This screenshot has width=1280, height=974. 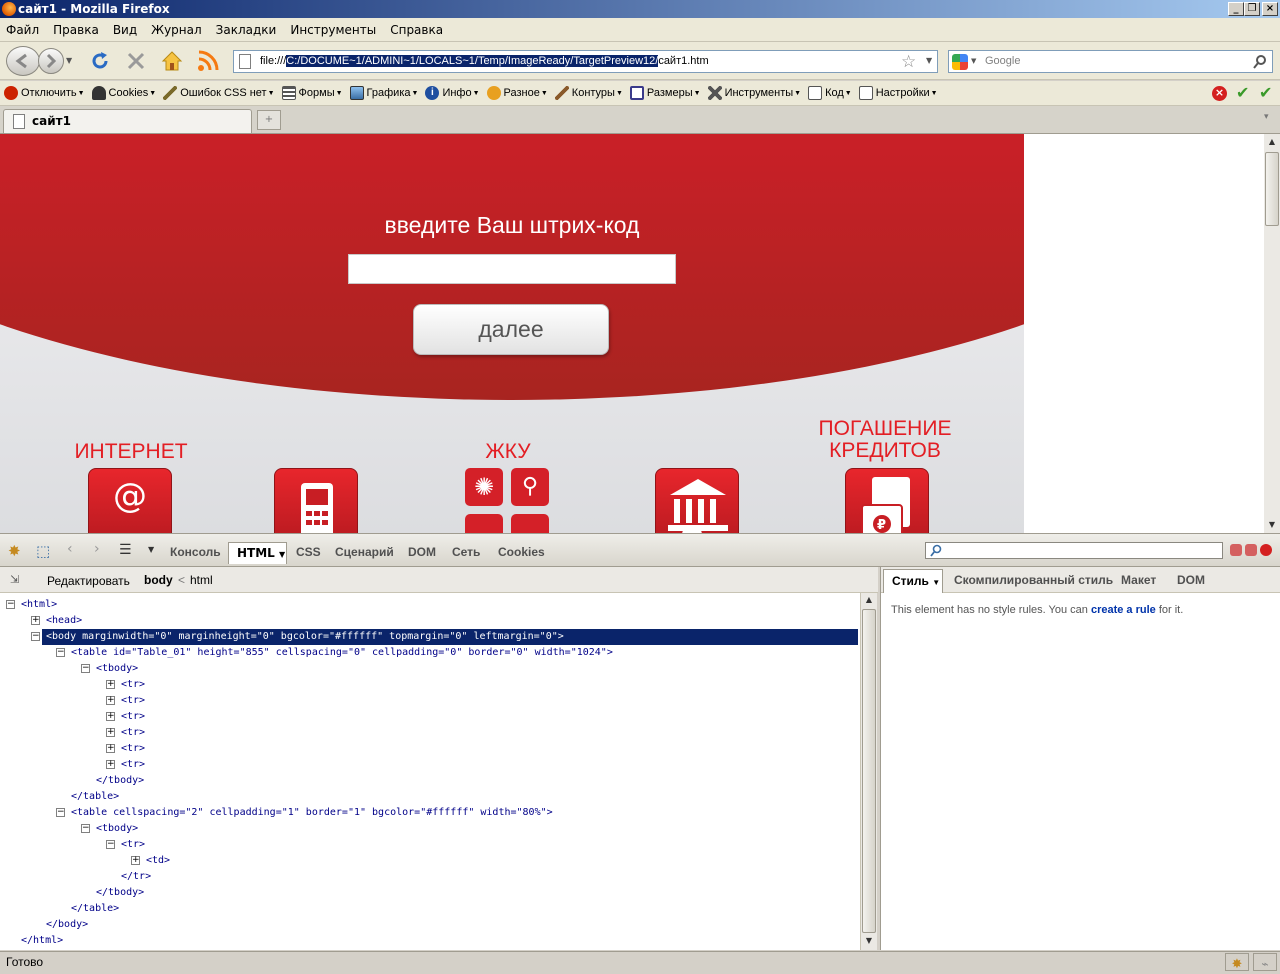 I want to click on expand-all-icon: ⇲, so click(x=14, y=579).